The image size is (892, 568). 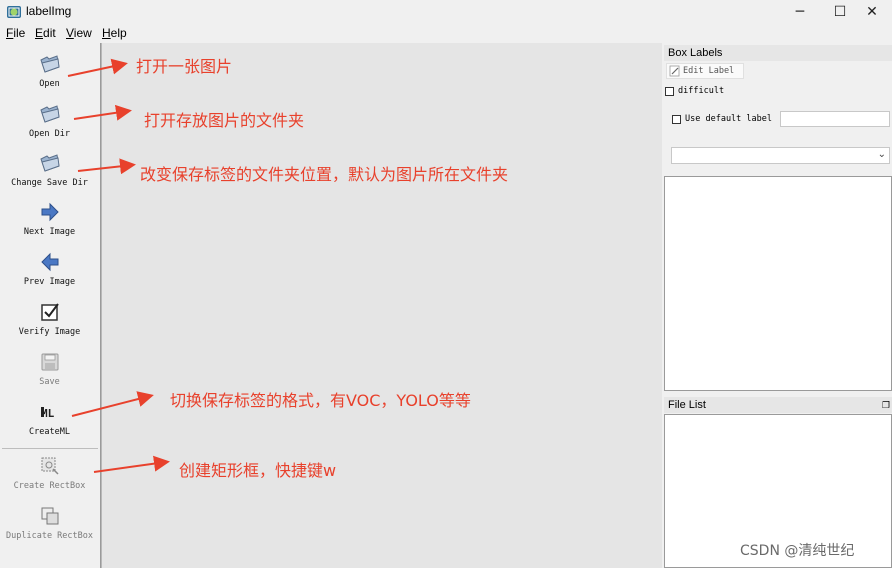 What do you see at coordinates (669, 91) in the screenshot?
I see `difficult-checkbox` at bounding box center [669, 91].